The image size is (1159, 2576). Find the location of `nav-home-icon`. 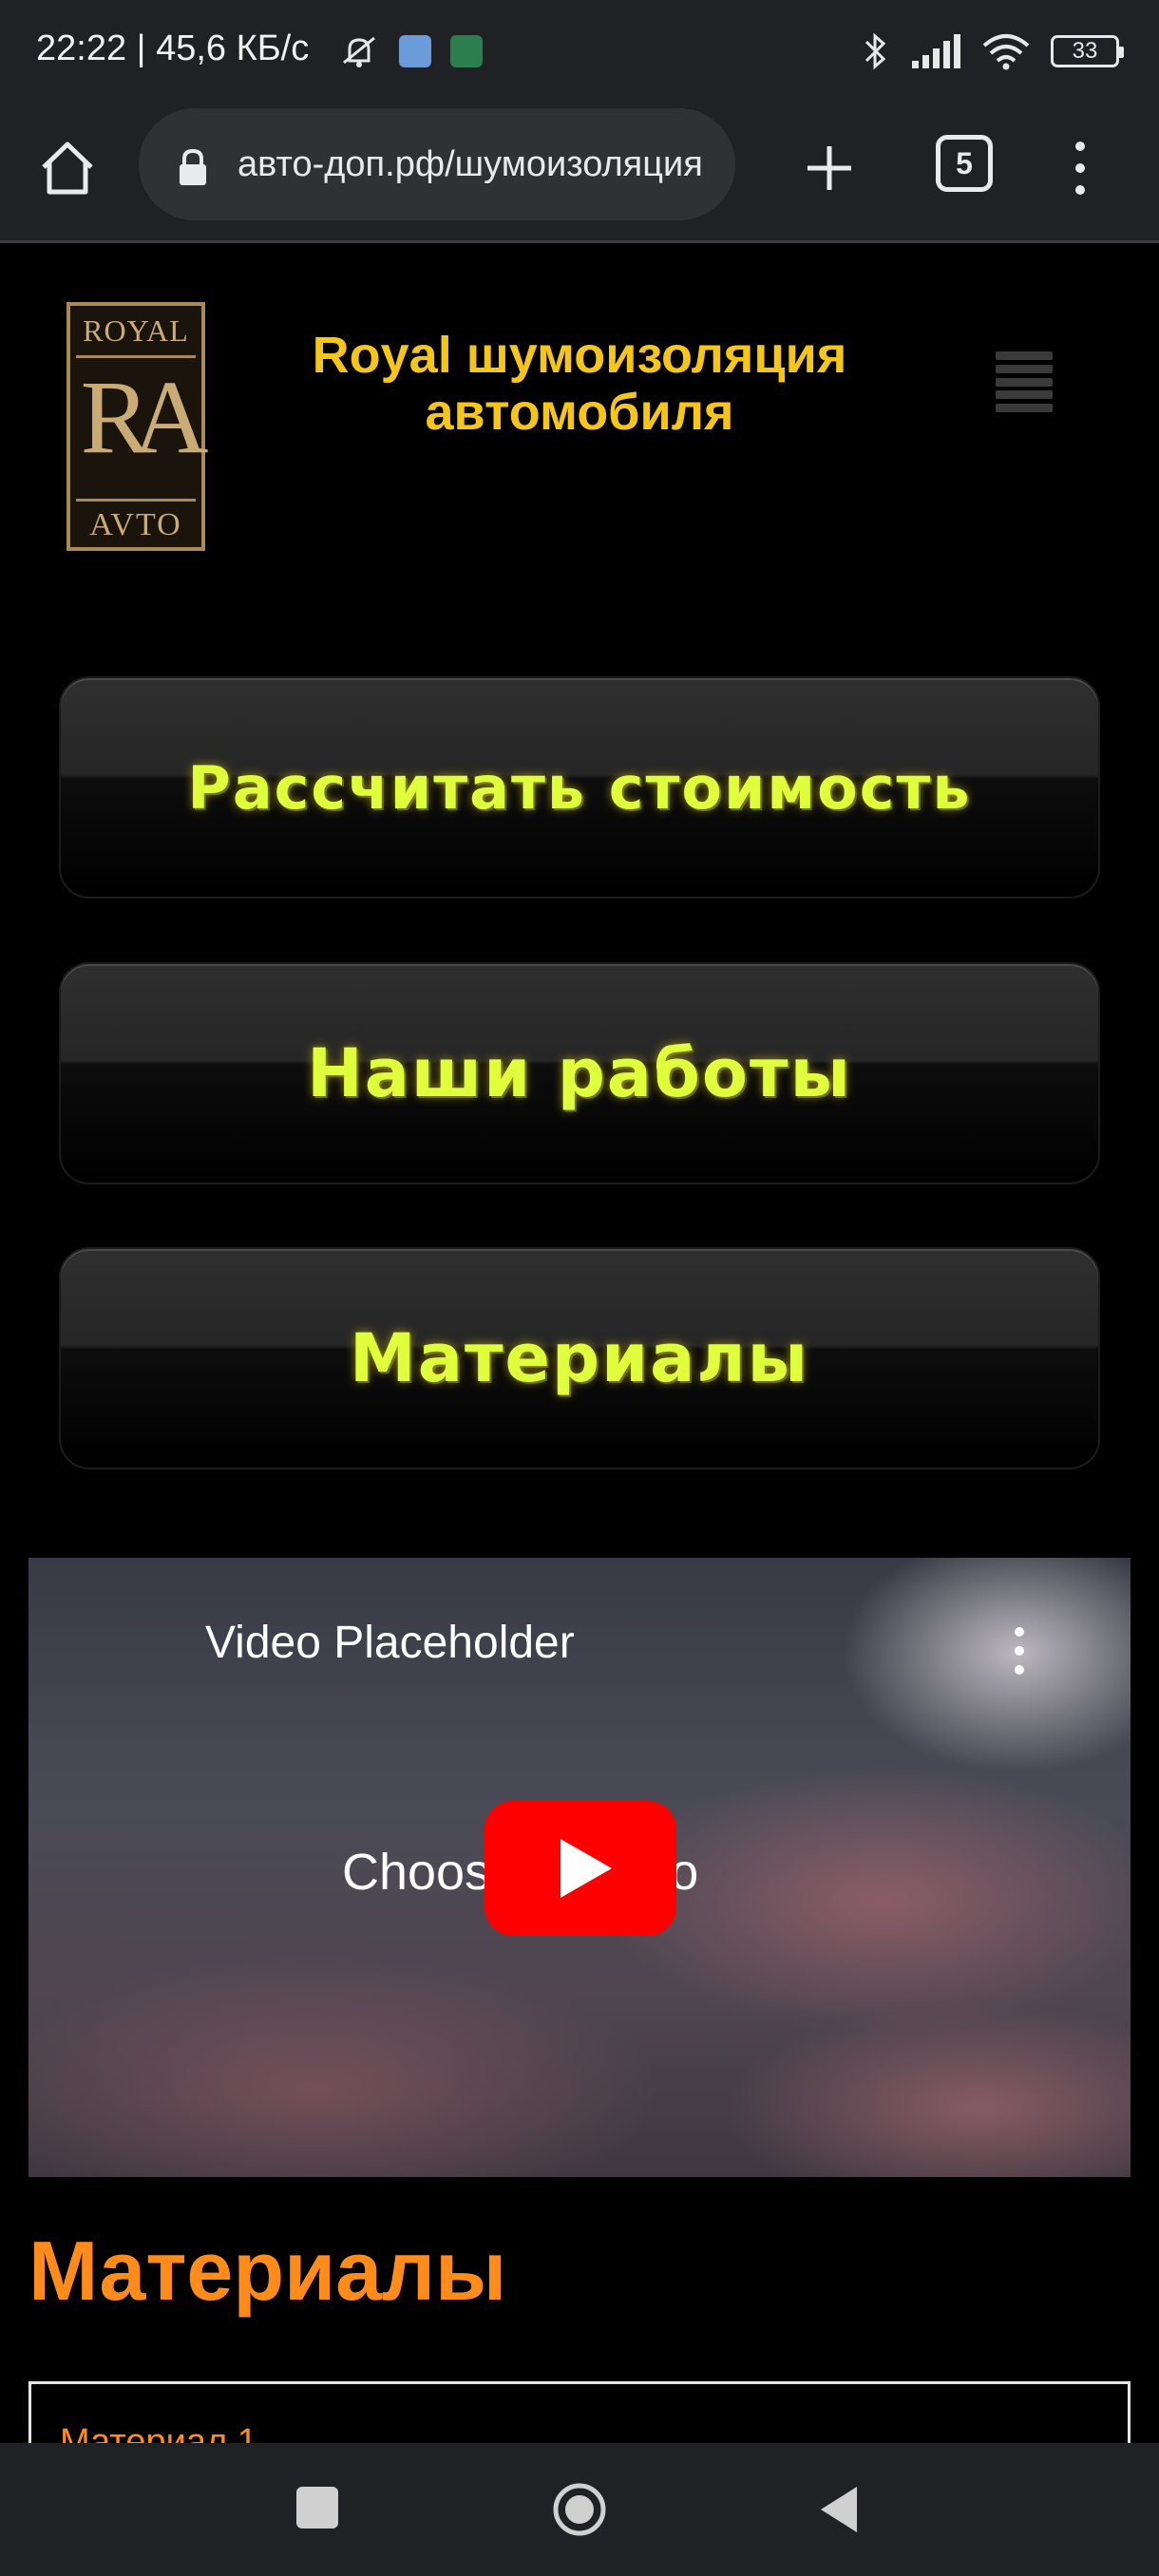

nav-home-icon is located at coordinates (579, 2509).